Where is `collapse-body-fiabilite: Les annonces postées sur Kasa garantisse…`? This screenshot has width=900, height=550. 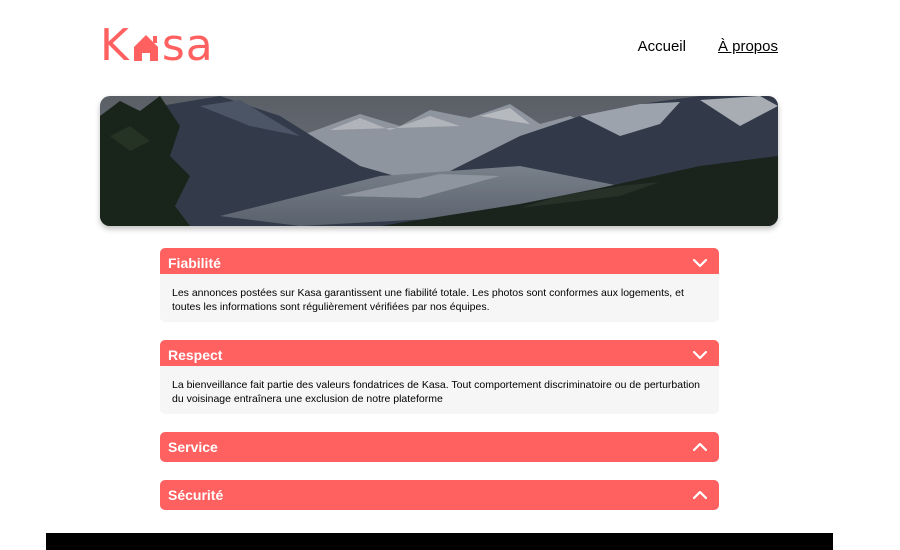
collapse-body-fiabilite: Les annonces postées sur Kasa garantisse… is located at coordinates (439, 298).